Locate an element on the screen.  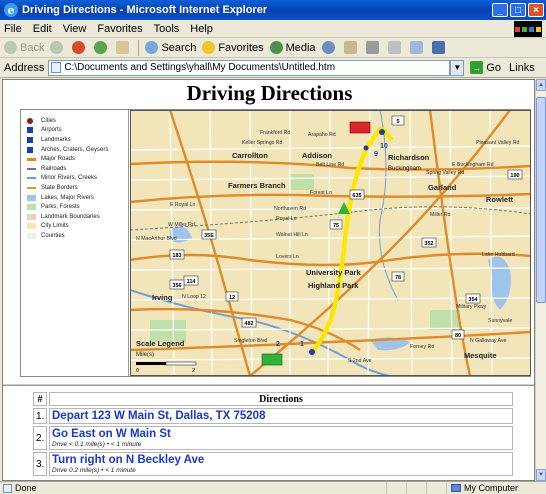
discuss-button is located at coordinates (417, 47).